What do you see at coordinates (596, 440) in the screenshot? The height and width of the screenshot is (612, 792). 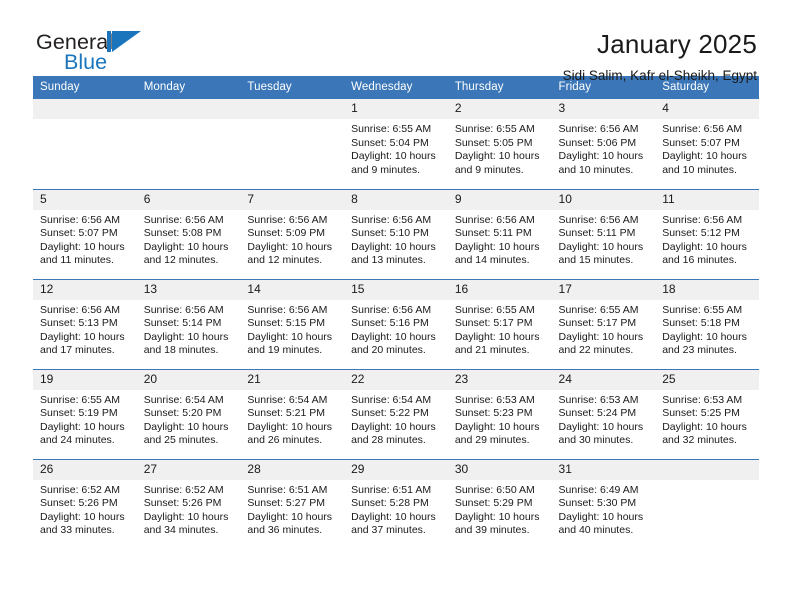 I see `daylight-duration-line2: and 30 minutes.` at bounding box center [596, 440].